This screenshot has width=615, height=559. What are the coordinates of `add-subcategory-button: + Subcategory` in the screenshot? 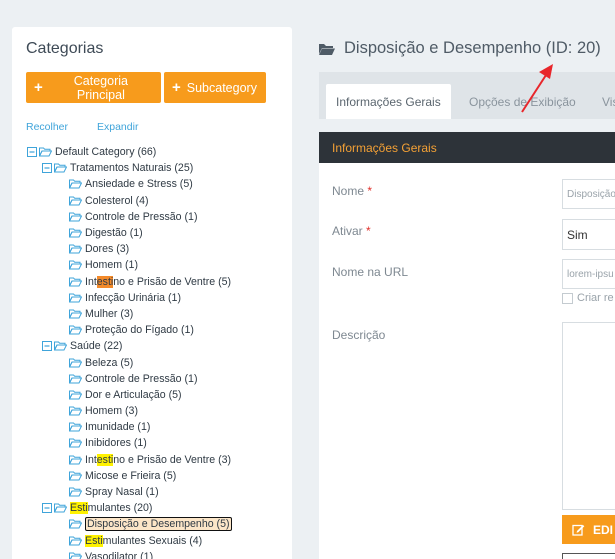 It's located at (215, 87).